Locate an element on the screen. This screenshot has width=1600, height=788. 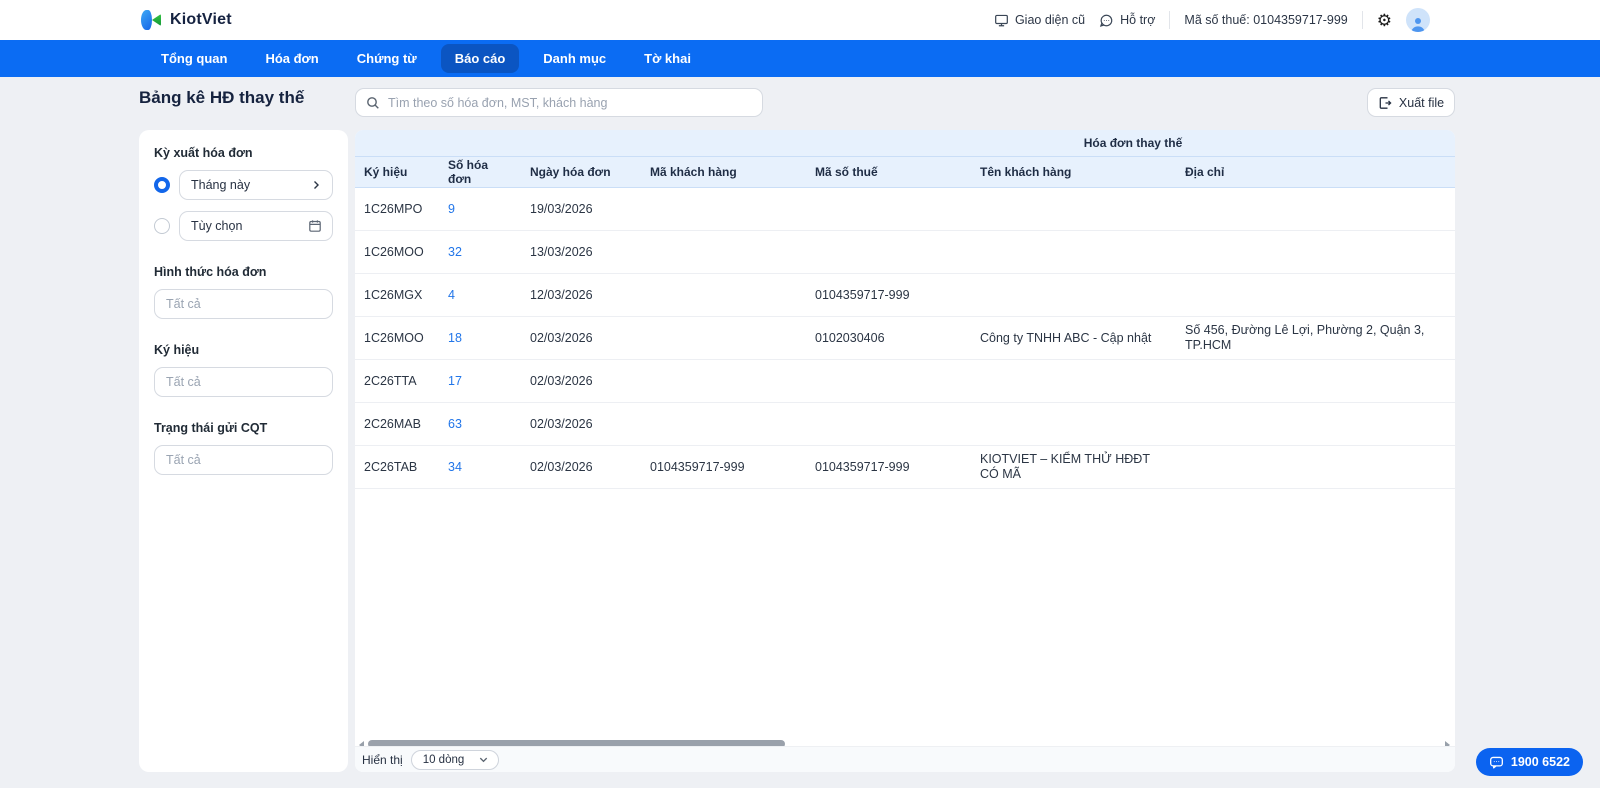
kiotviet-logo: KiotViet is located at coordinates (185, 20).